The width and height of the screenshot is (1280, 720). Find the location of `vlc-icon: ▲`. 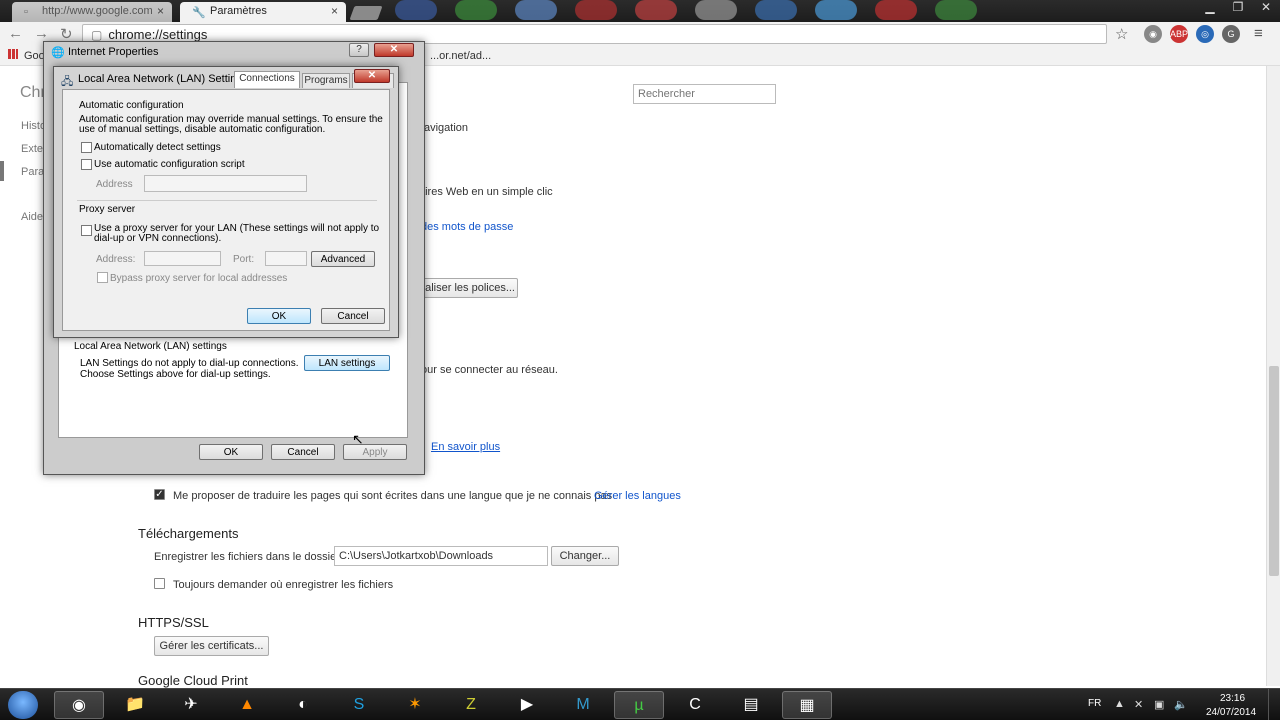

vlc-icon: ▲ is located at coordinates (247, 705).